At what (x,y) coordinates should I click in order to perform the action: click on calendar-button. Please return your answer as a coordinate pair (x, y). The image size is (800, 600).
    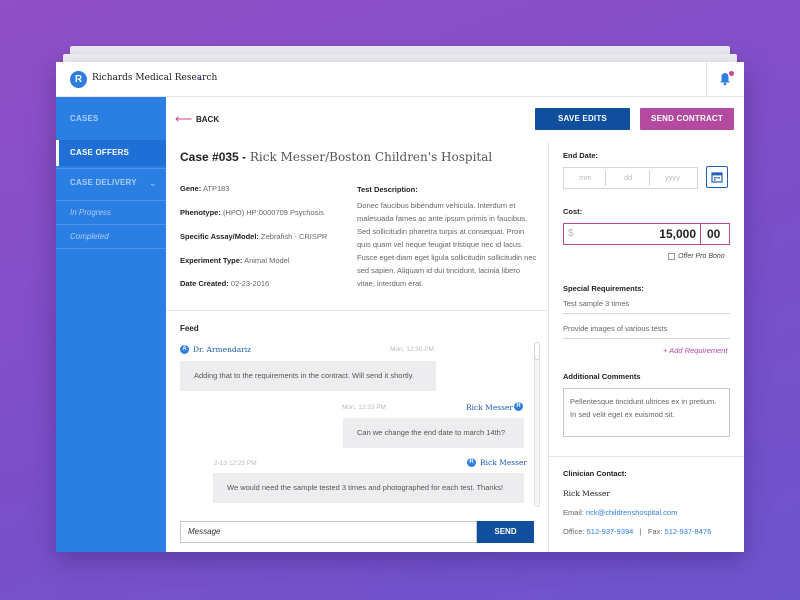
    Looking at the image, I should click on (717, 177).